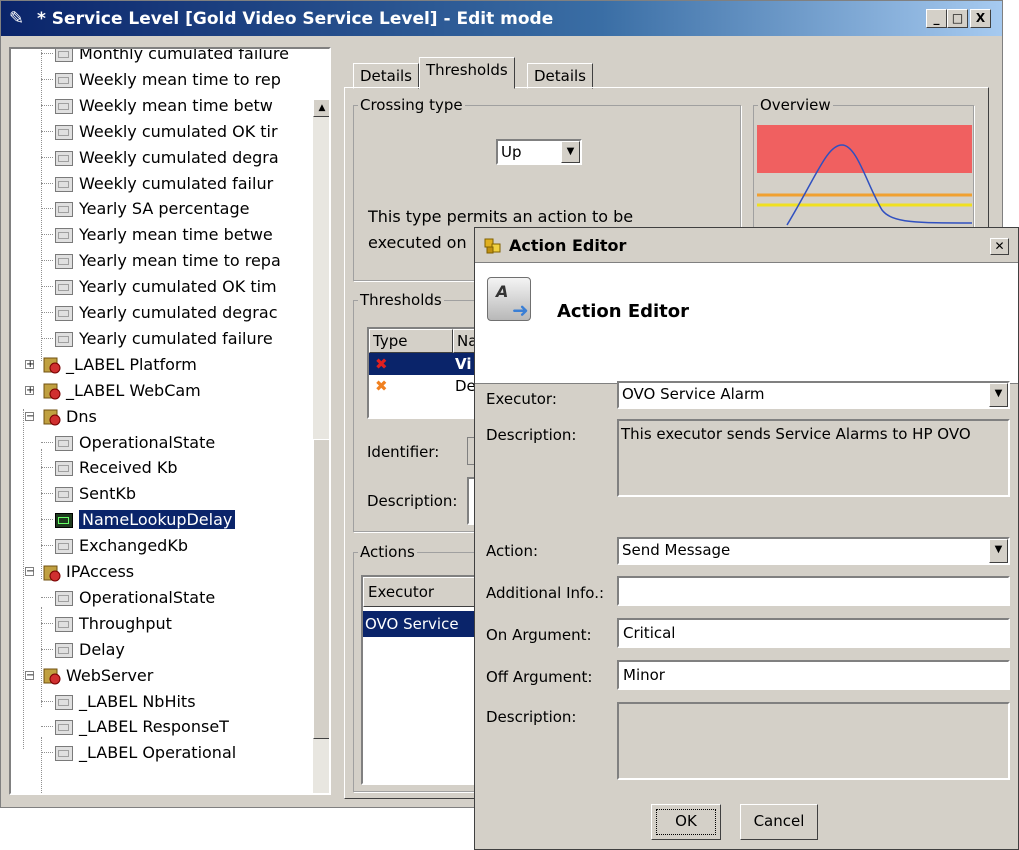 The image size is (1019, 850). Describe the element at coordinates (813, 395) in the screenshot. I see `executor-select: OVO Service Alarm ▼` at that location.